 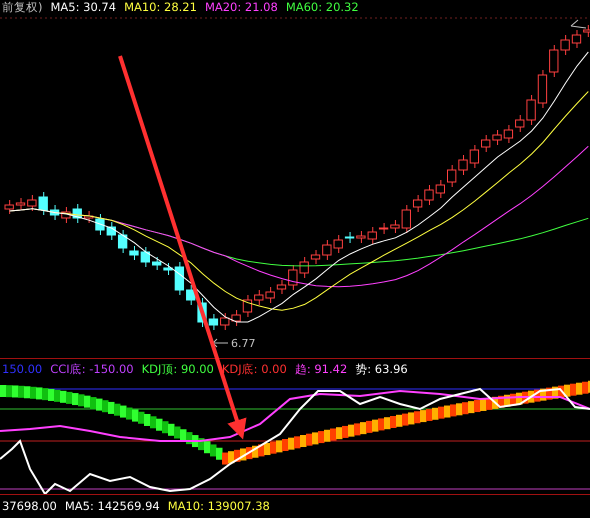 I want to click on legend-value: MA60: 20.32, so click(x=322, y=7).